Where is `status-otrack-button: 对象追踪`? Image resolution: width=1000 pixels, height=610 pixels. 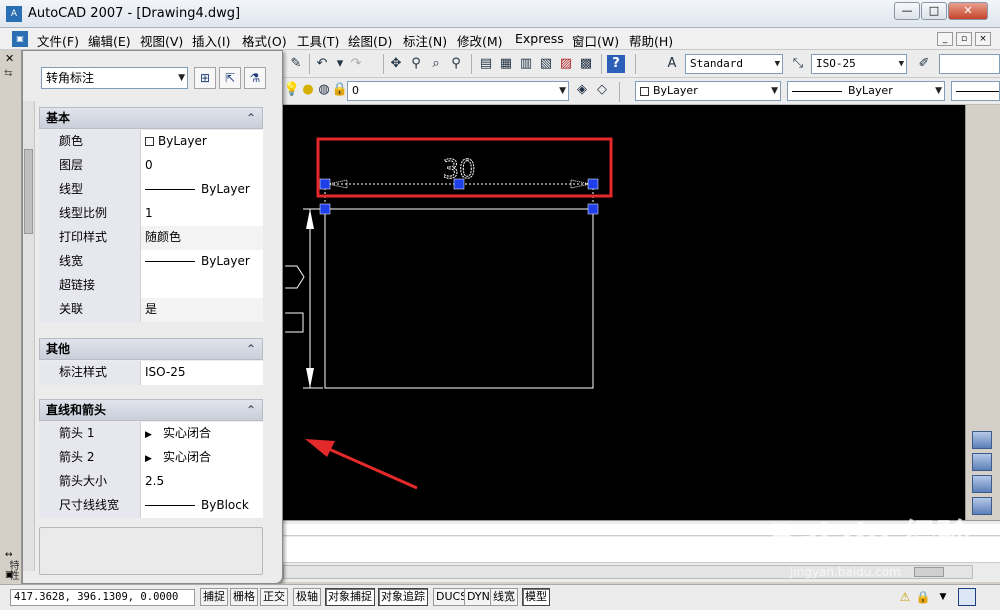 status-otrack-button: 对象追踪 is located at coordinates (403, 597).